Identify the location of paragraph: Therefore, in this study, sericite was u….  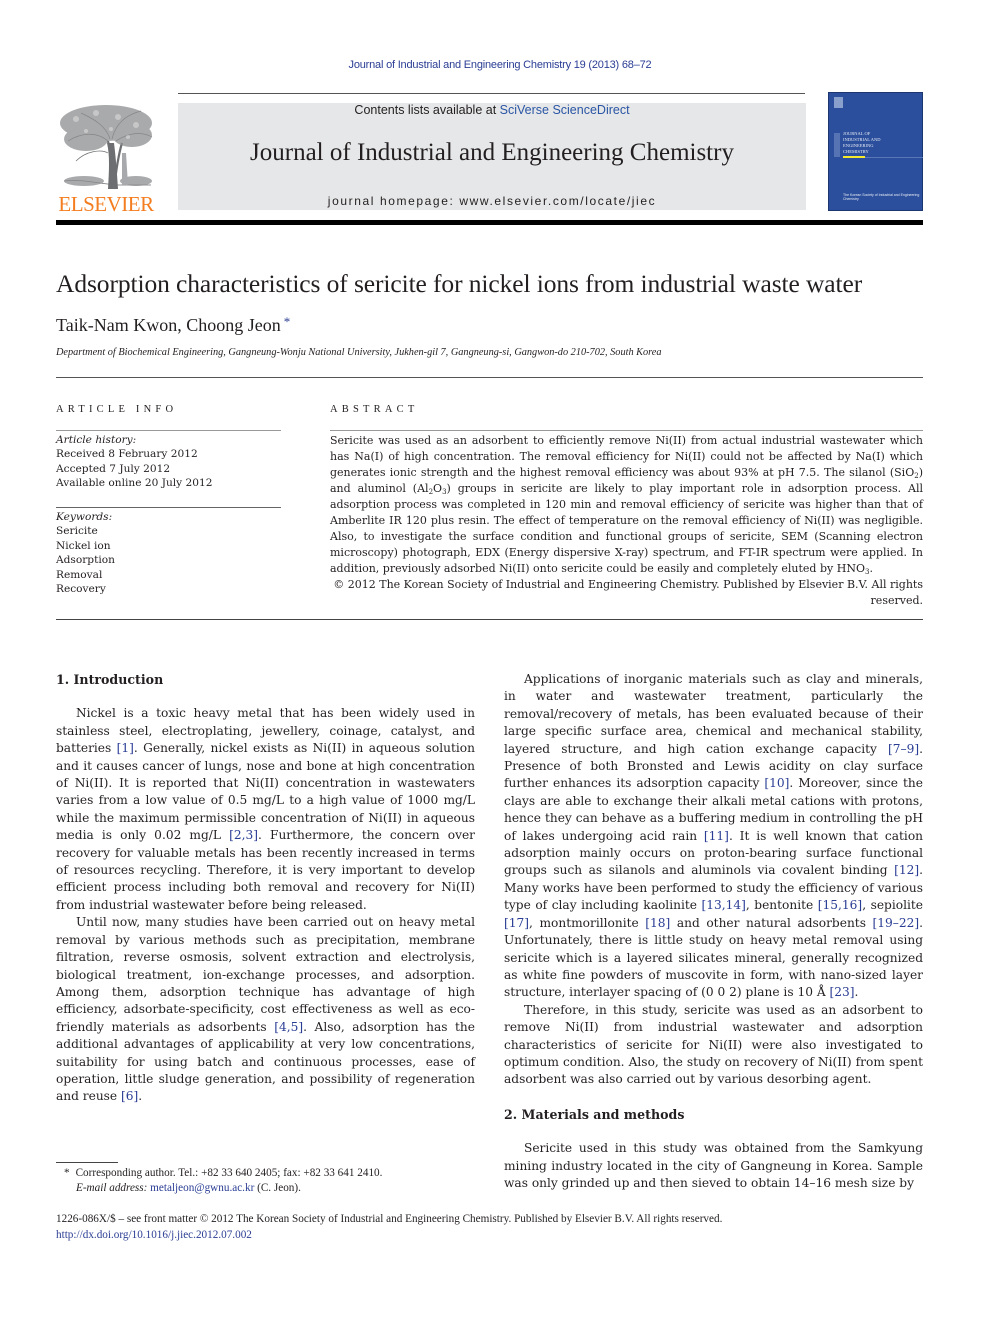
(713, 1044).